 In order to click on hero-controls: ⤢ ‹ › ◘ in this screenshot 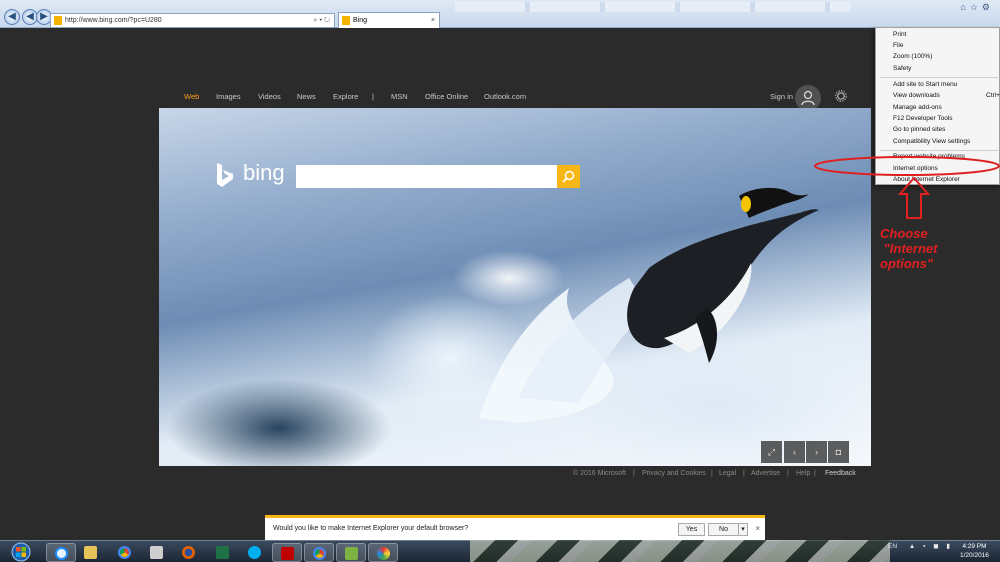, I will do `click(805, 452)`.